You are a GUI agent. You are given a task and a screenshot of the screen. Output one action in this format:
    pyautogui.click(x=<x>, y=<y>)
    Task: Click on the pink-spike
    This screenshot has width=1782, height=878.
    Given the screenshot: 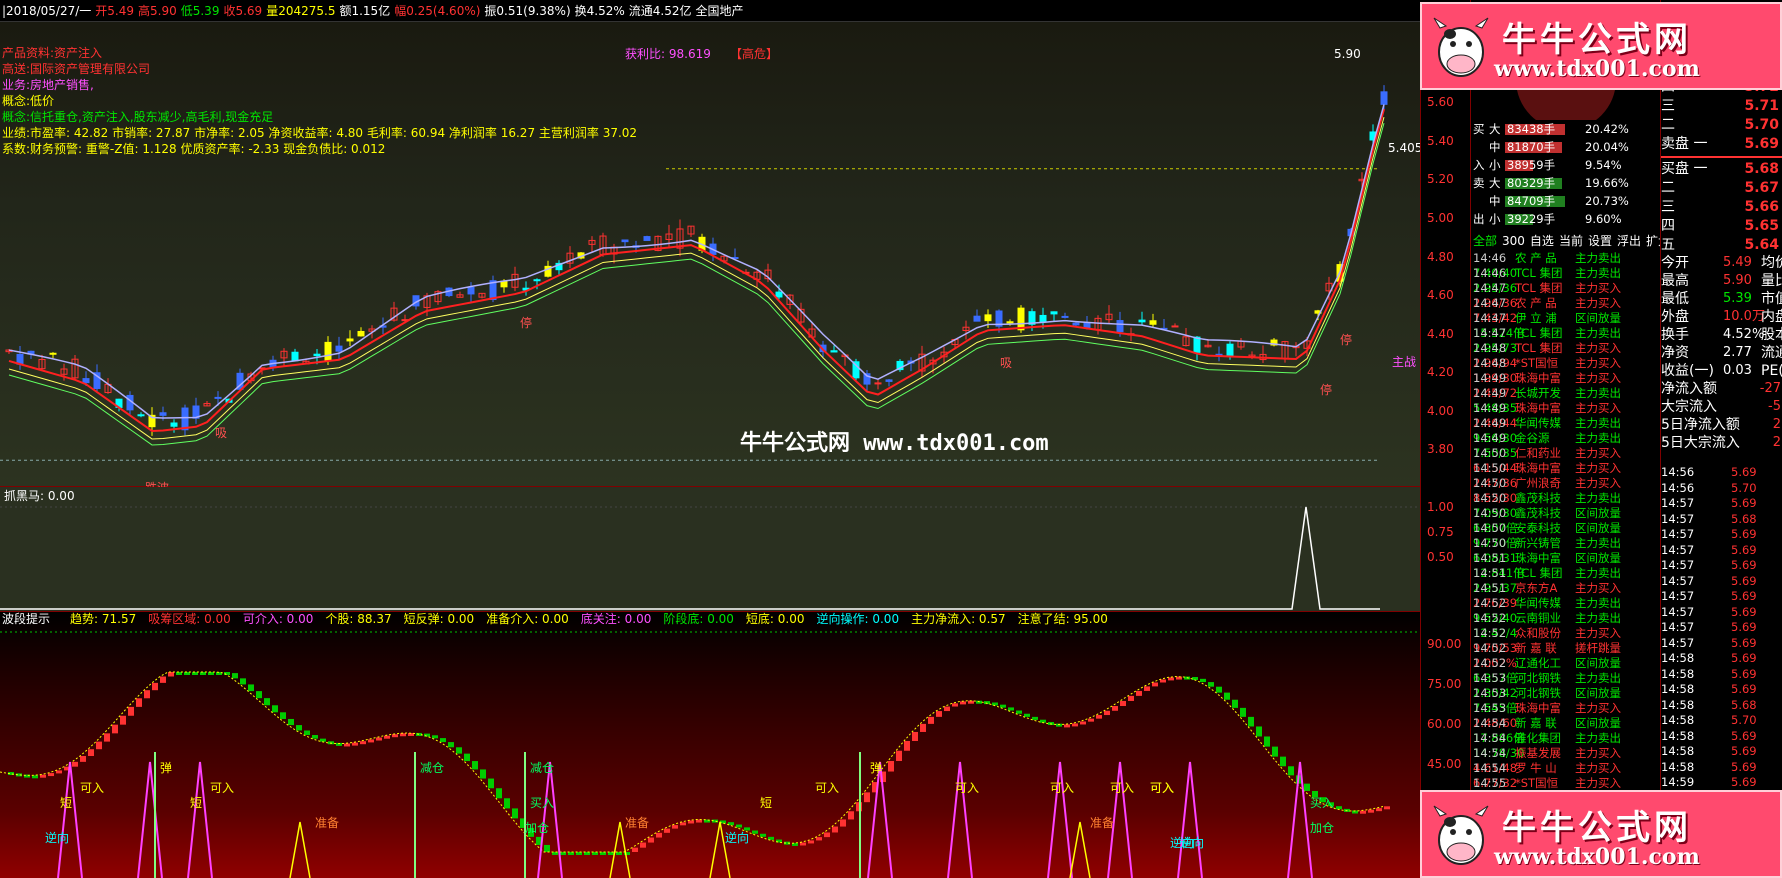 What is the action you would take?
    pyautogui.click(x=150, y=819)
    